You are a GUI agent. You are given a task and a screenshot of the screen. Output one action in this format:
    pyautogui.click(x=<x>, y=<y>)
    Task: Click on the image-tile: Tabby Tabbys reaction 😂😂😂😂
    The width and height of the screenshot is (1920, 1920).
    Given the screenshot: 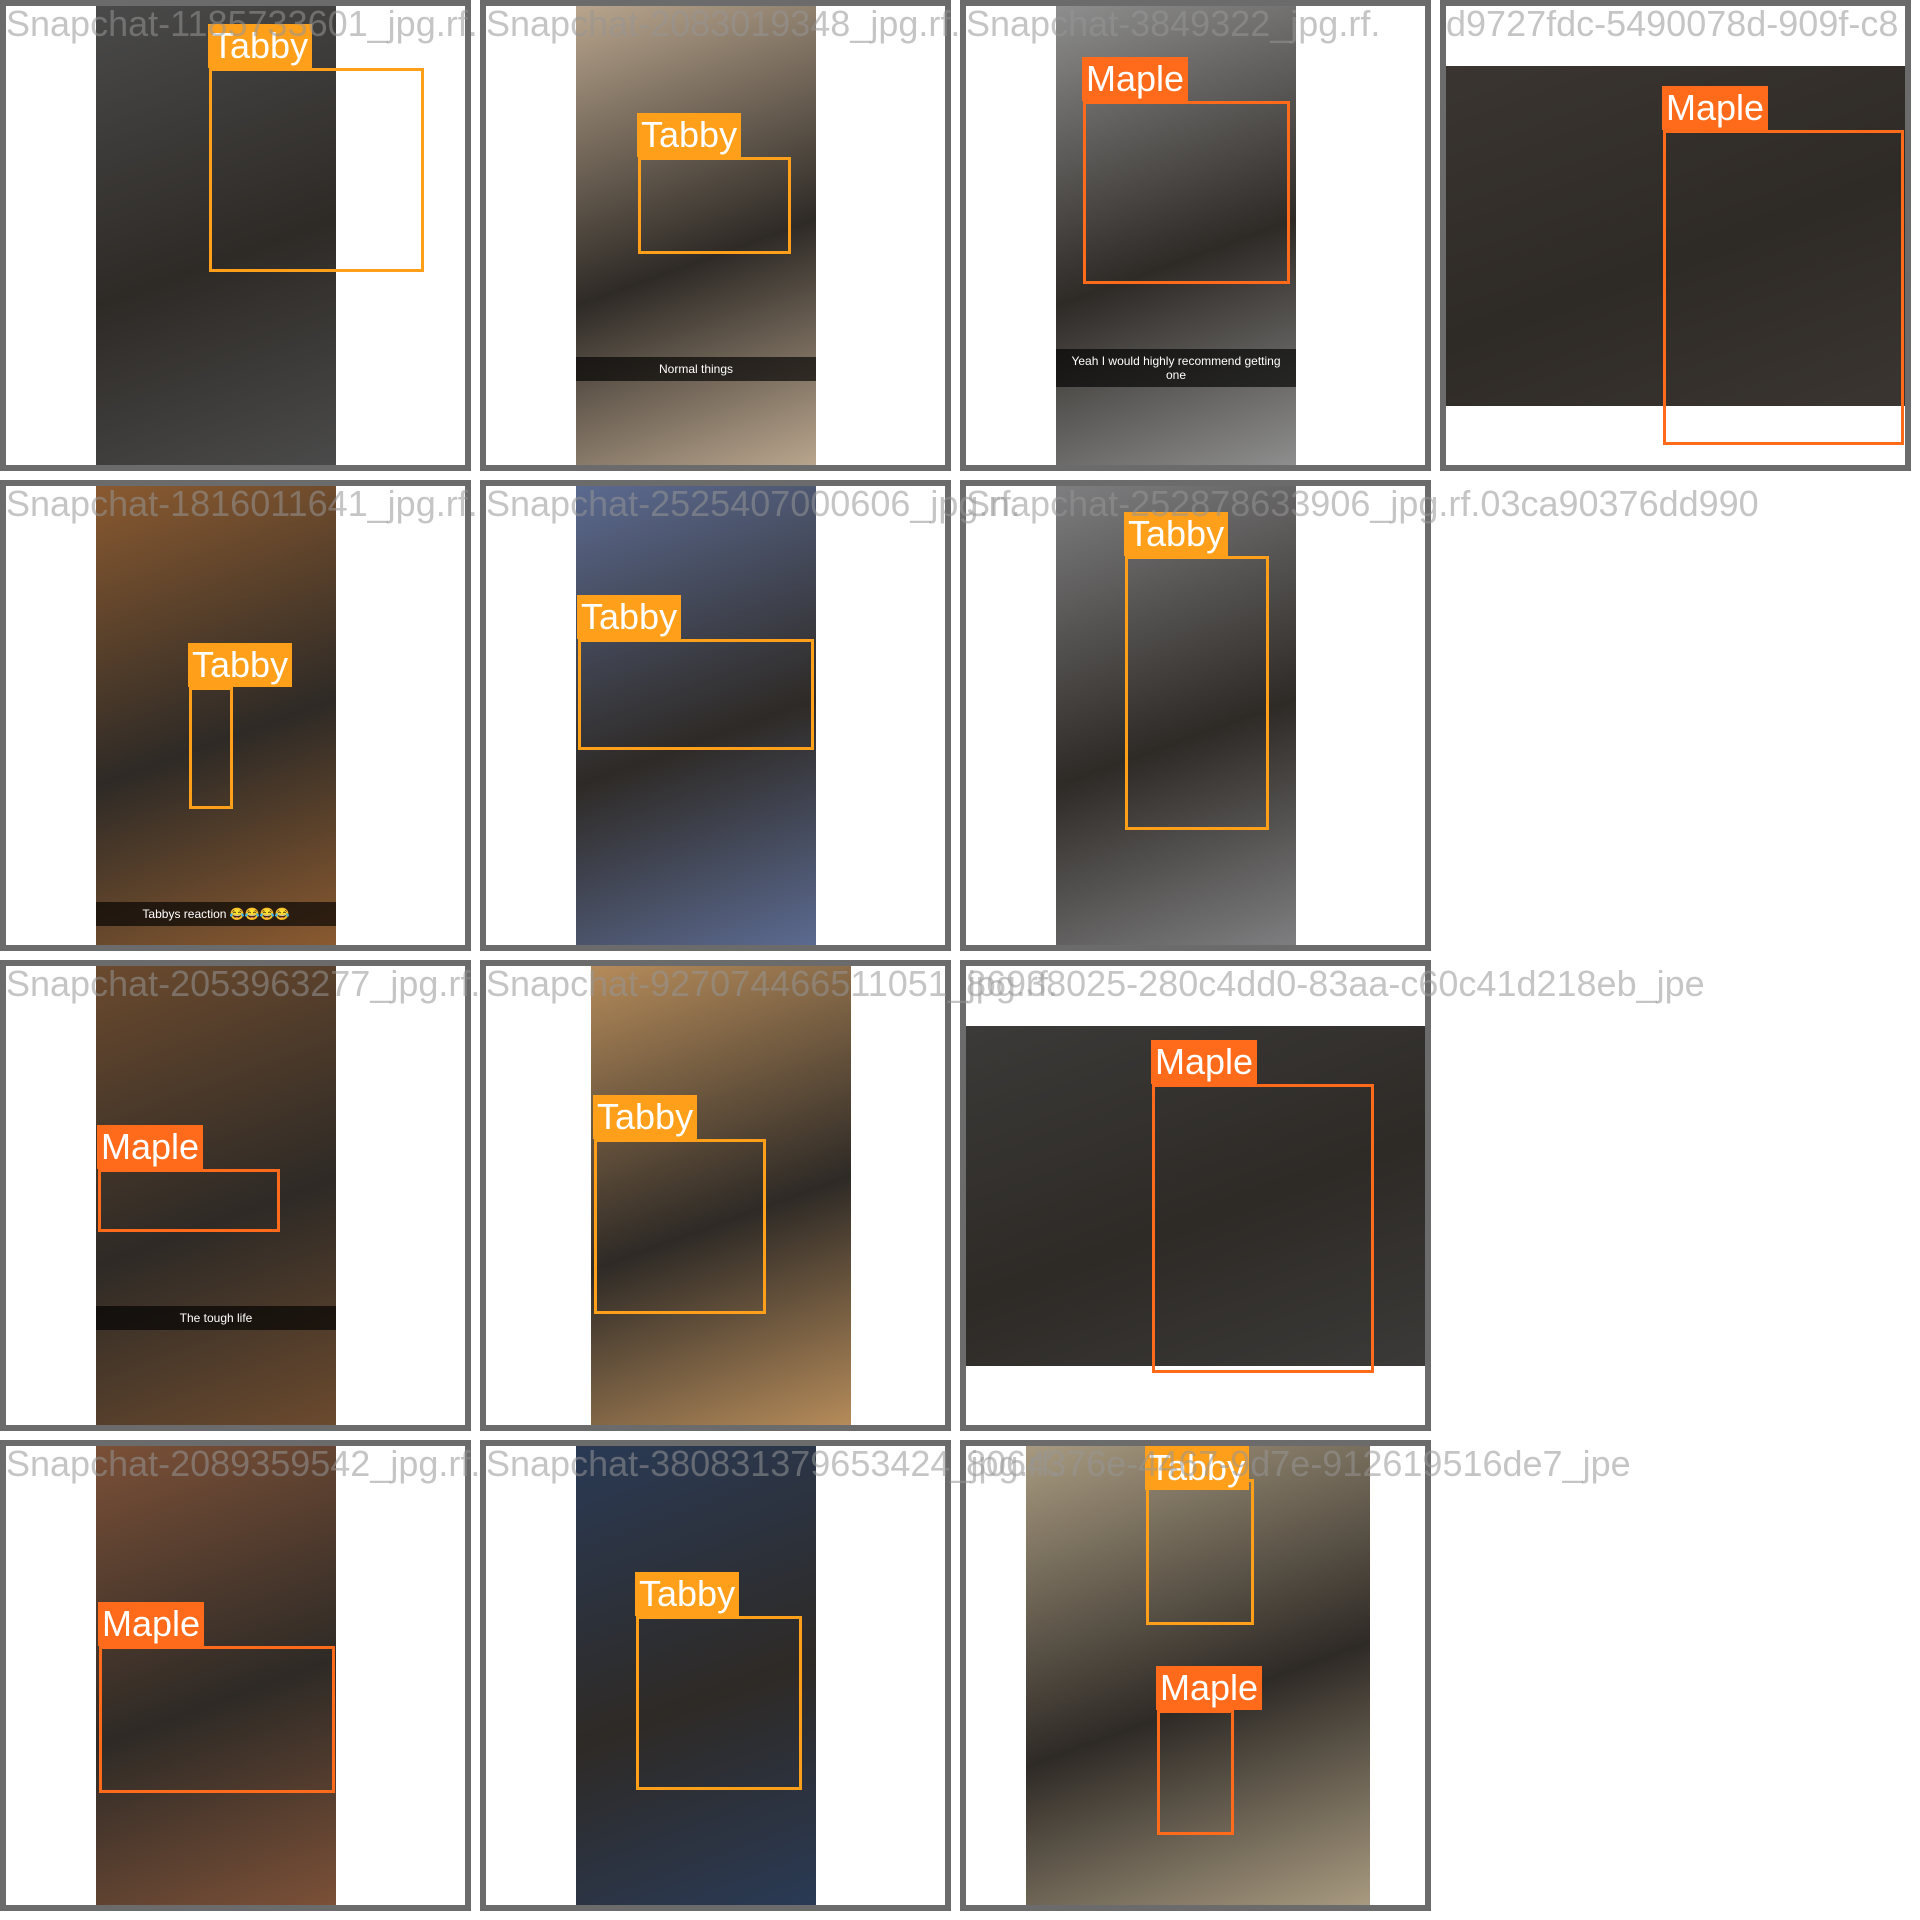 What is the action you would take?
    pyautogui.click(x=235, y=715)
    